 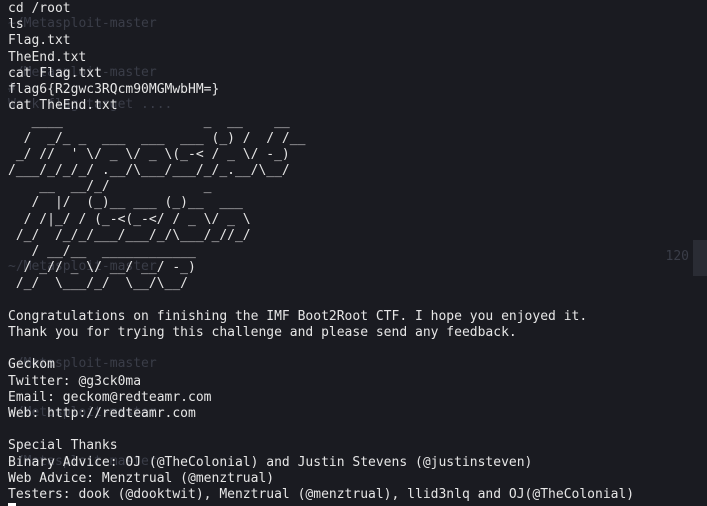 What do you see at coordinates (700, 258) in the screenshot?
I see `background-scroll-marker` at bounding box center [700, 258].